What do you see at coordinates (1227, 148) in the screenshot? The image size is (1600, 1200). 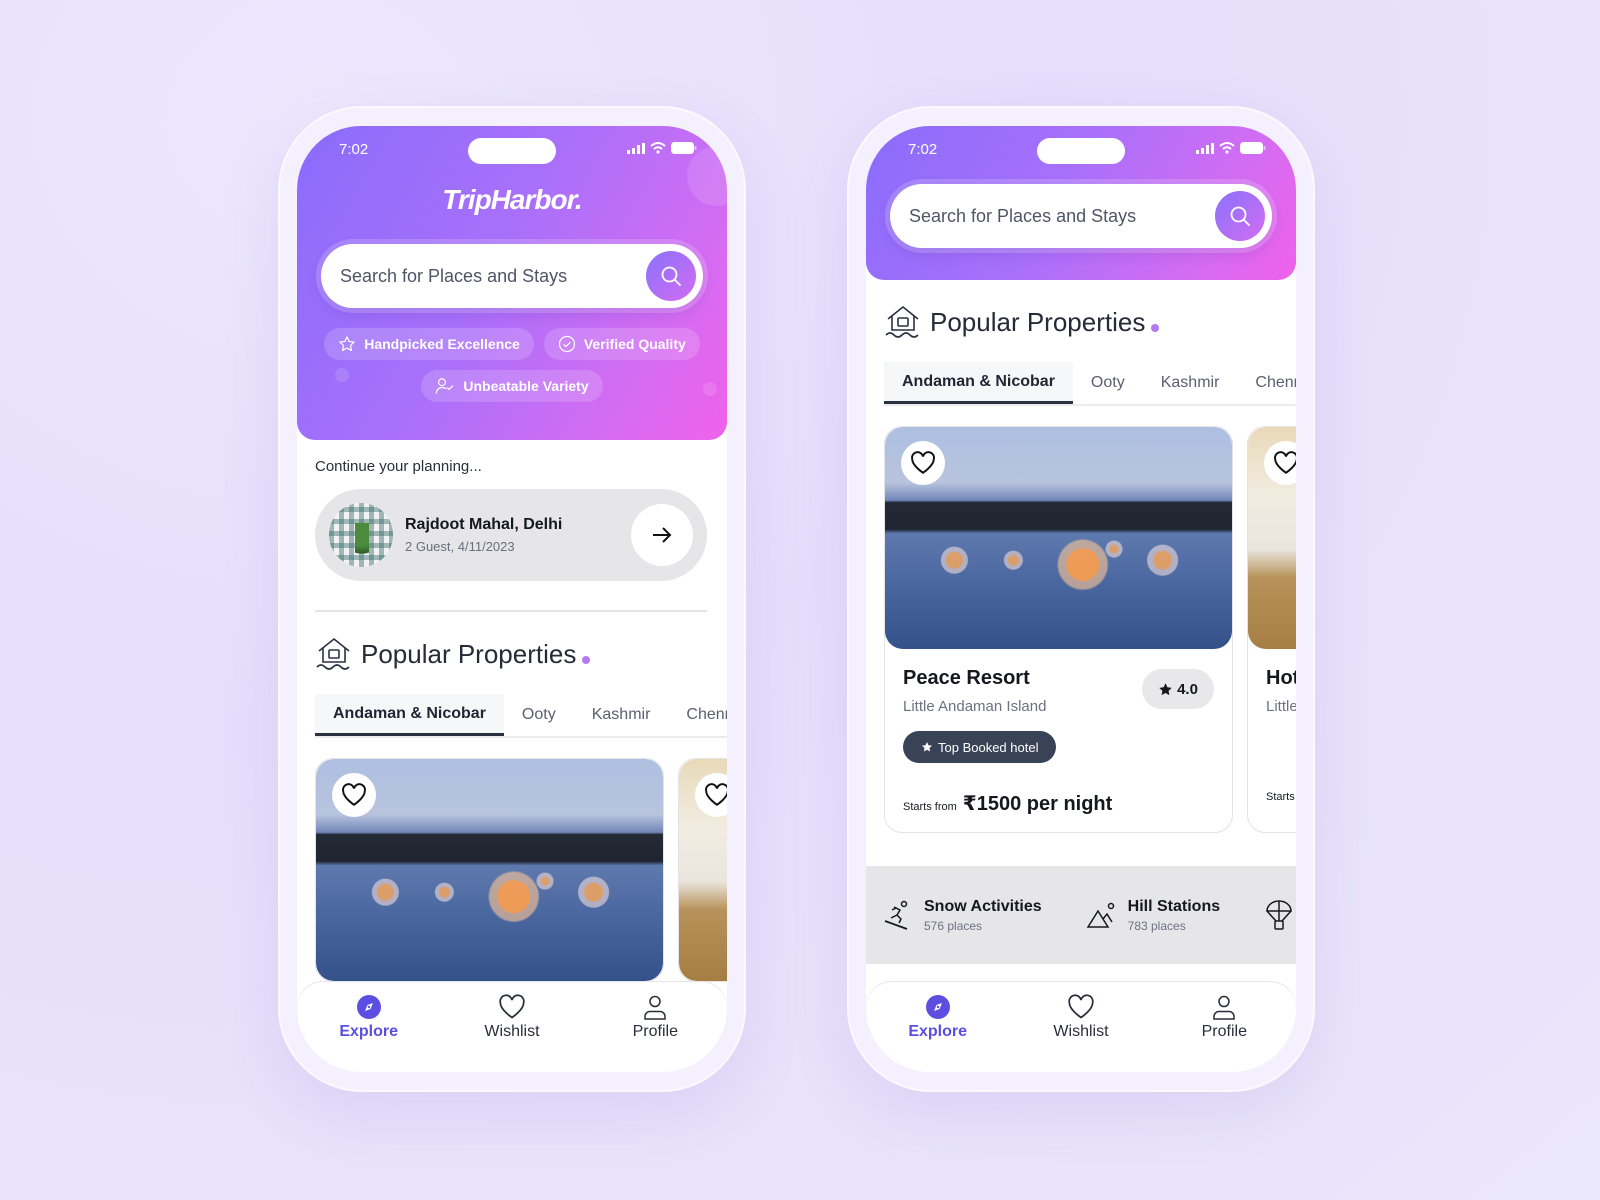 I see `wifi-icon` at bounding box center [1227, 148].